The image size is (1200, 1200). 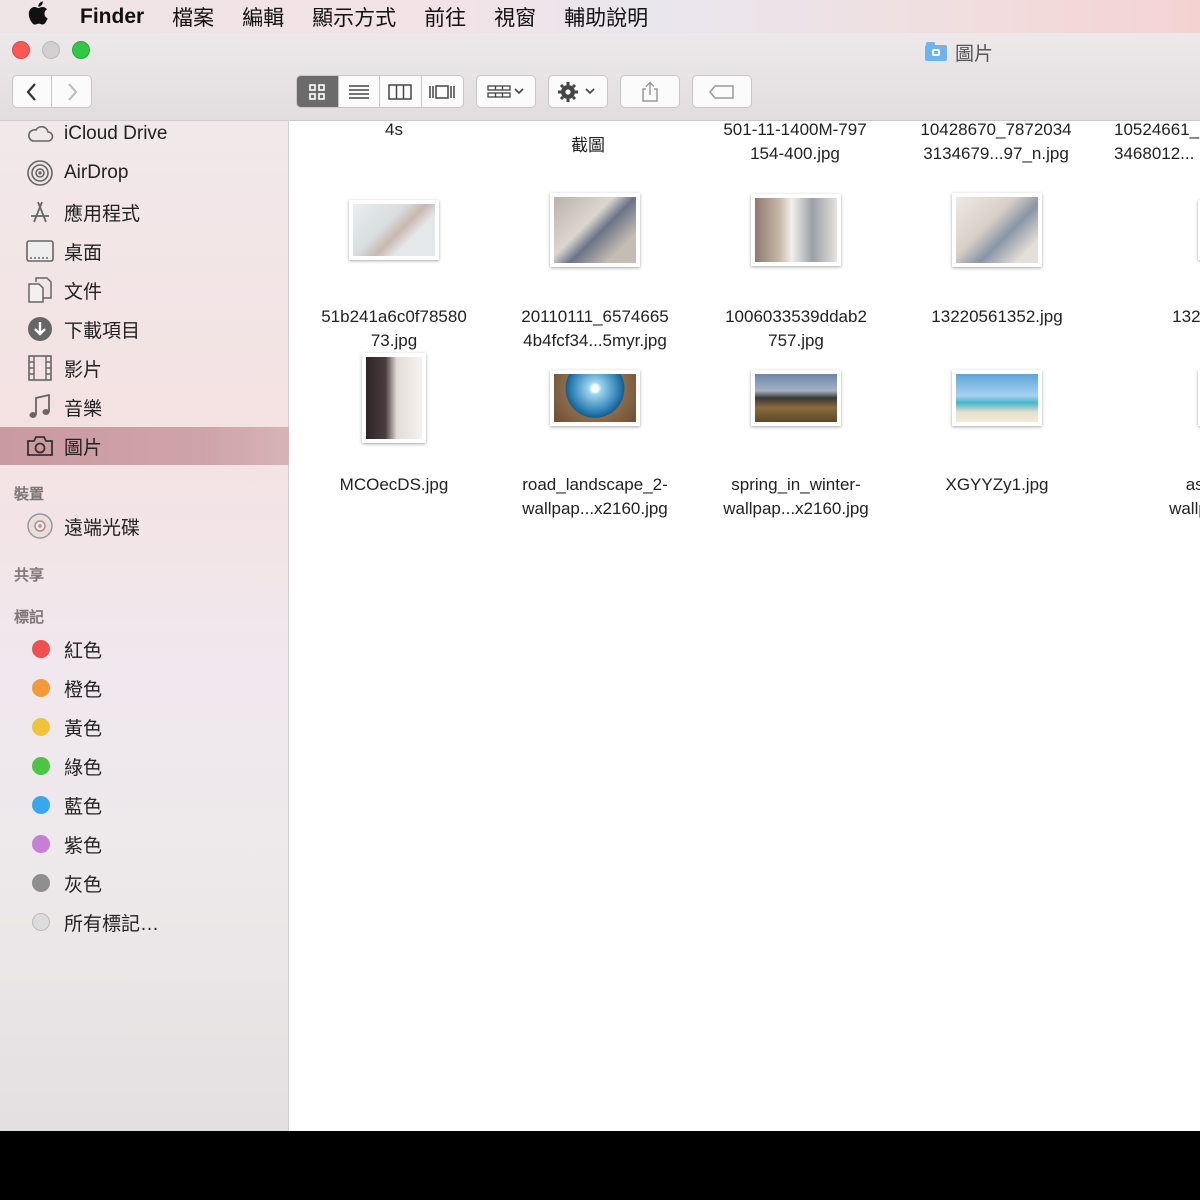 I want to click on file-item: MCOecDS.jpg, so click(x=394, y=410).